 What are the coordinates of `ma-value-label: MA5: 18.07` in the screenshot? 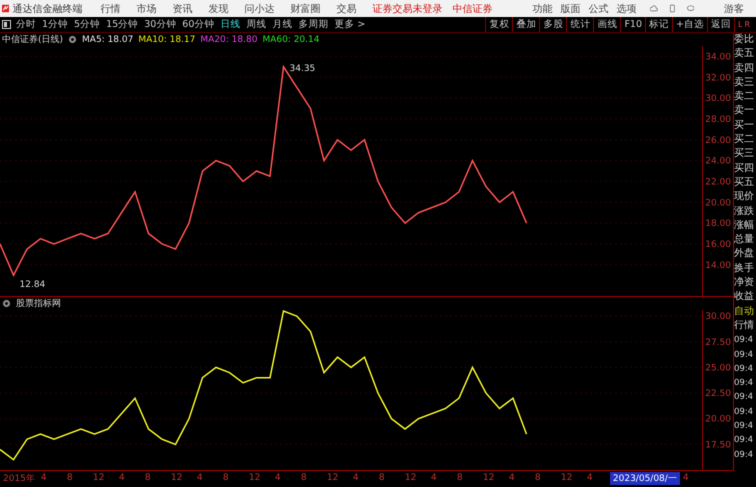 It's located at (108, 39).